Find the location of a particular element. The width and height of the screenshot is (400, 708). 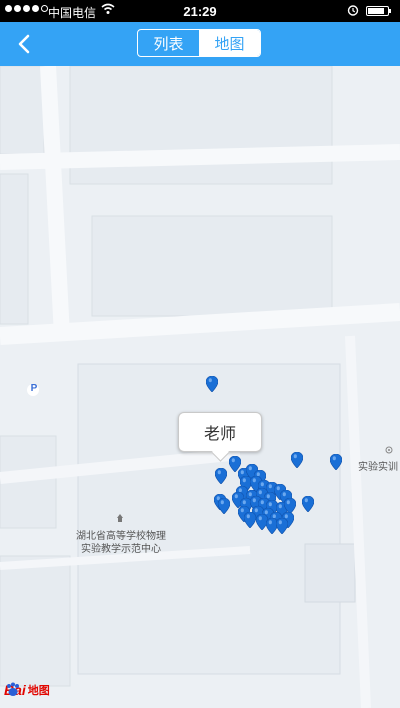

tab-map: 地图 is located at coordinates (229, 43).